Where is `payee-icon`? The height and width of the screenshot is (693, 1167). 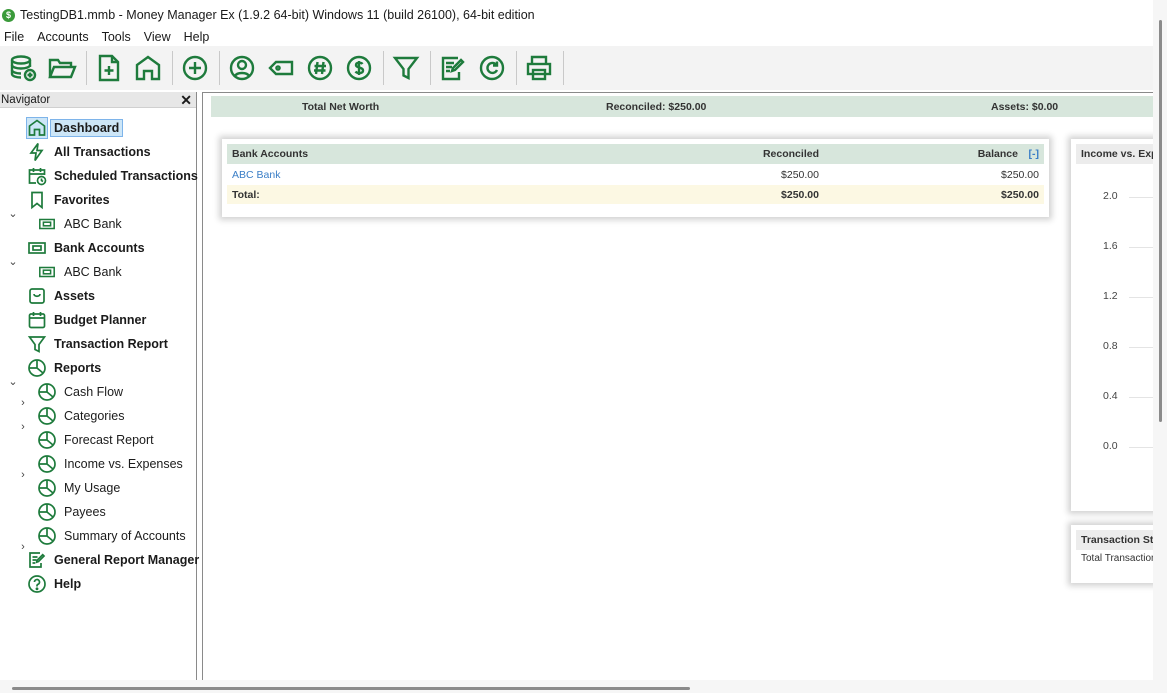 payee-icon is located at coordinates (242, 68).